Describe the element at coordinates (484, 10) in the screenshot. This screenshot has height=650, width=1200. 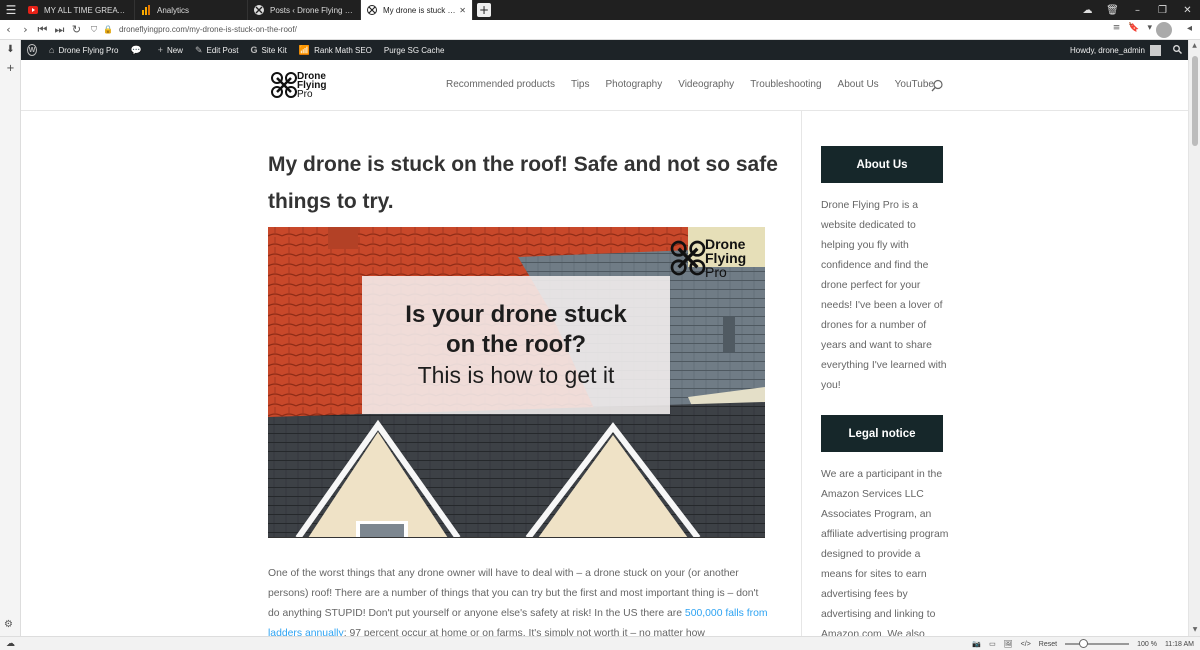
I see `new-tab-button: +` at that location.